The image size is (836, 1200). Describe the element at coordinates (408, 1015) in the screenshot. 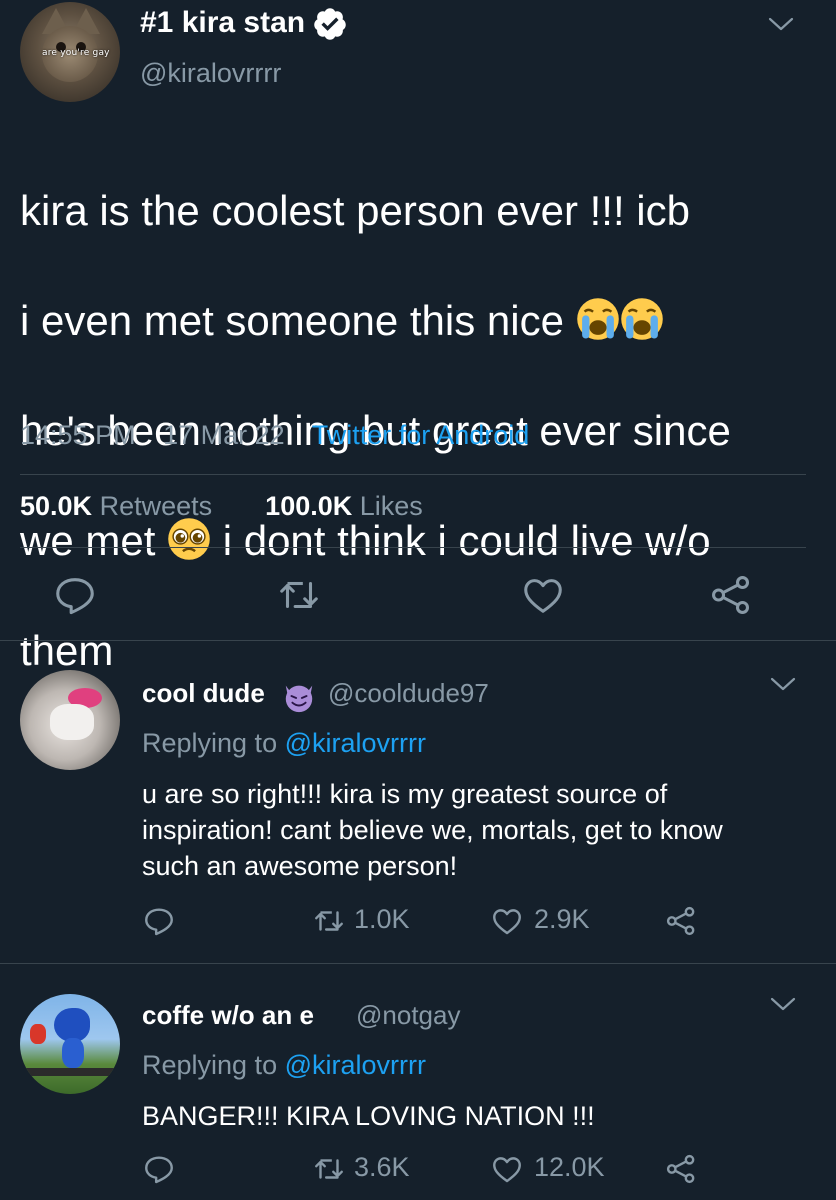

I see `reply-author-handle: @notgay` at that location.